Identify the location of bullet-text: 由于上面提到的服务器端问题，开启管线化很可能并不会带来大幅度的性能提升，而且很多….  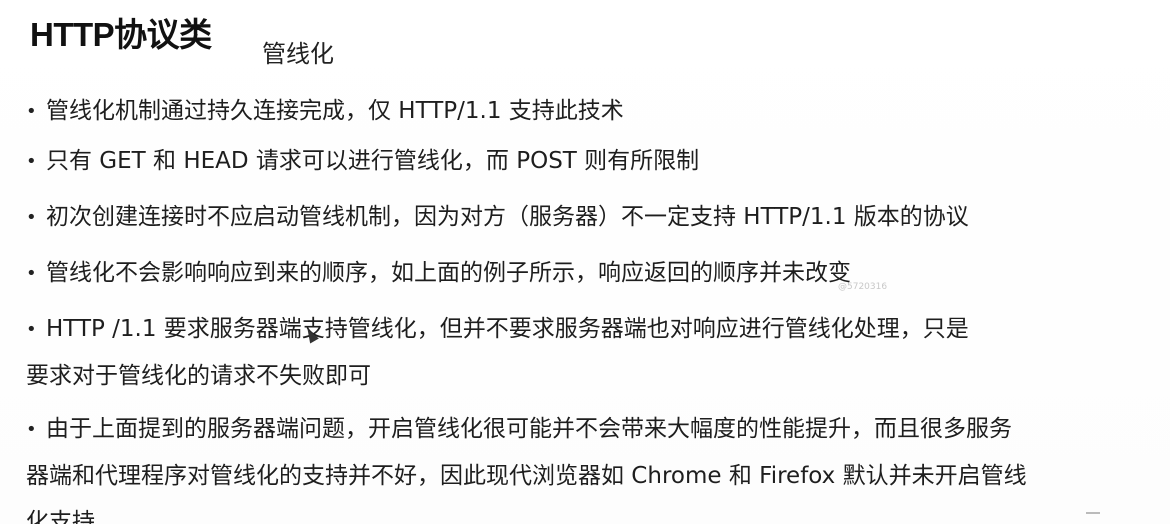
(529, 429).